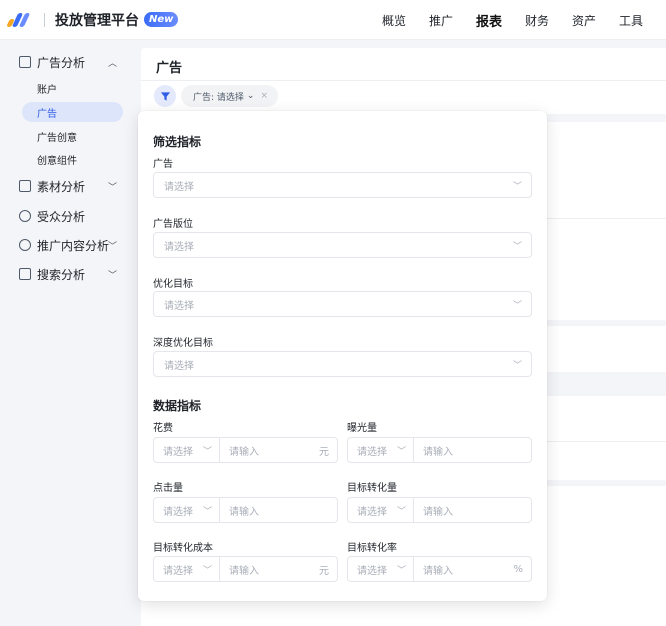 The image size is (666, 626). What do you see at coordinates (584, 20) in the screenshot?
I see `nav-assets: 资产` at bounding box center [584, 20].